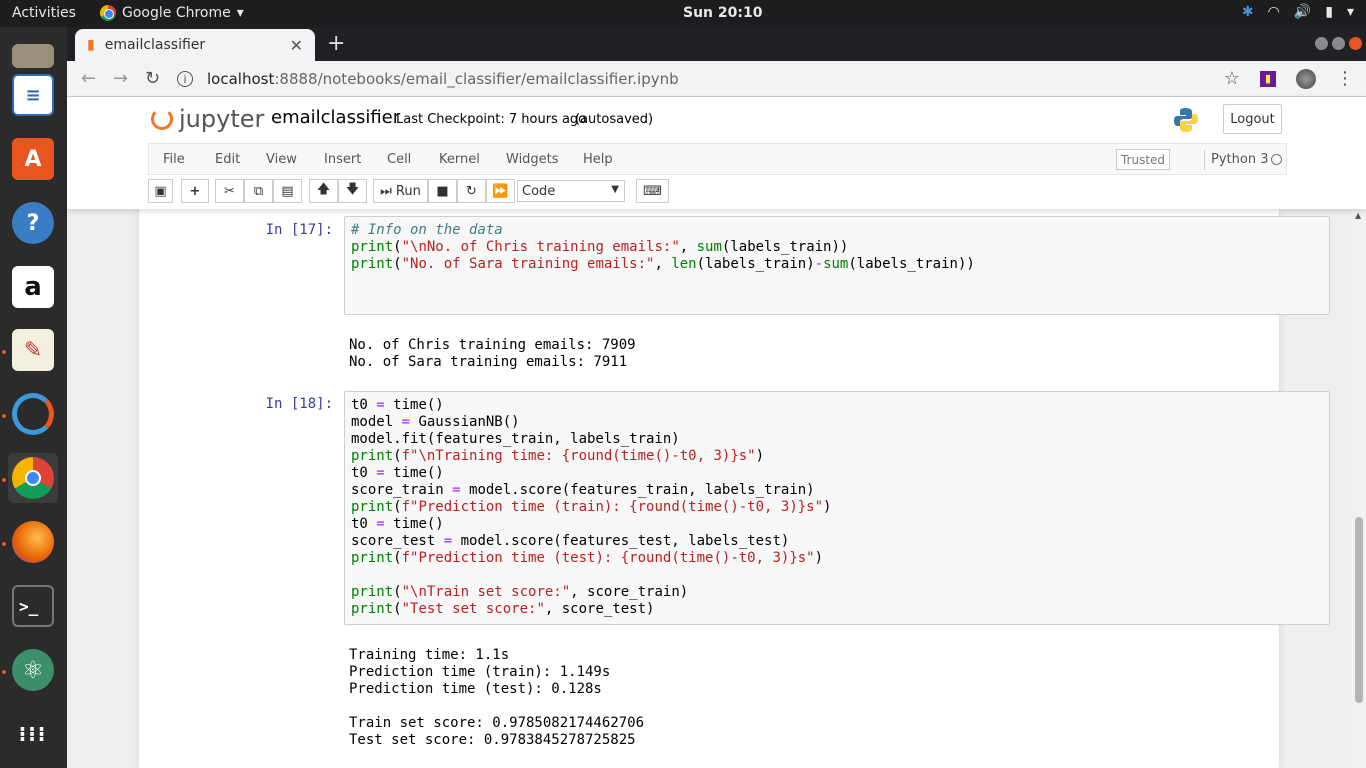 The height and width of the screenshot is (768, 1366). What do you see at coordinates (33, 734) in the screenshot?
I see `show-applications-button: ⁝⁝⁝` at bounding box center [33, 734].